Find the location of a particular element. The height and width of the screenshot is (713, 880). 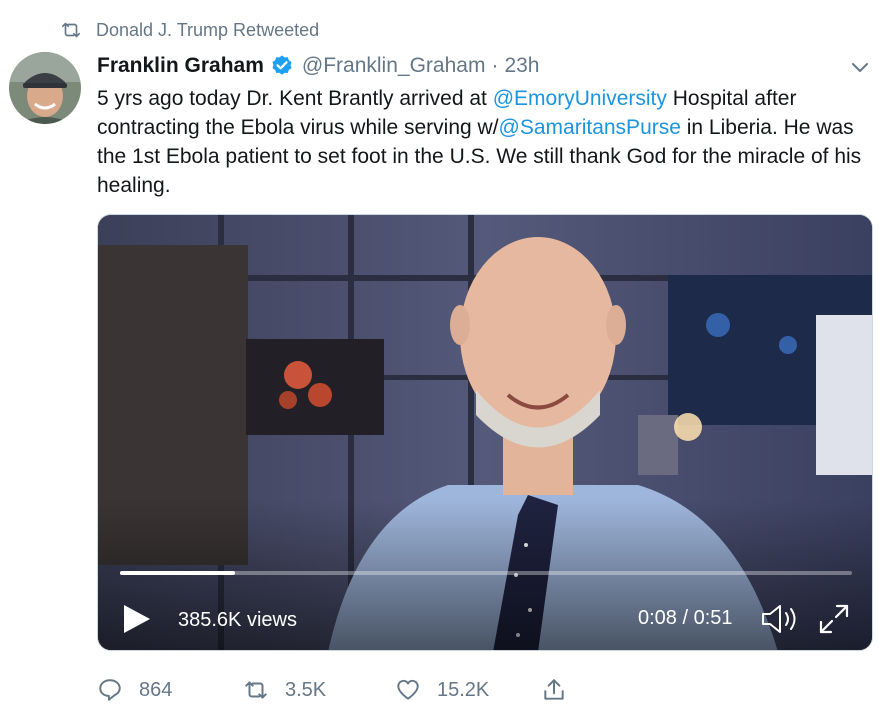

tweet-actions: 864 3.5K 15.2K is located at coordinates (347, 690).